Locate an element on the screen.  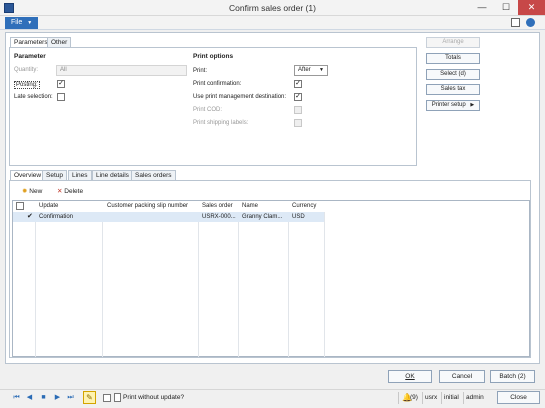
delete-label: Delete is located at coordinates (74, 191).